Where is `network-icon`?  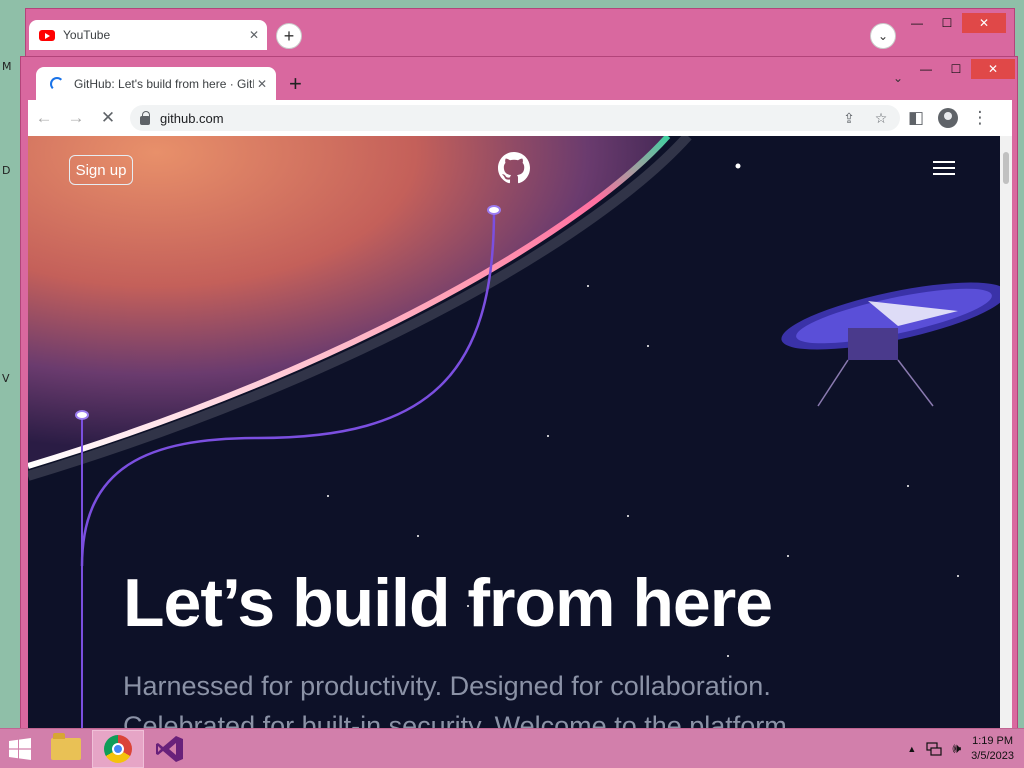
network-icon is located at coordinates (934, 748).